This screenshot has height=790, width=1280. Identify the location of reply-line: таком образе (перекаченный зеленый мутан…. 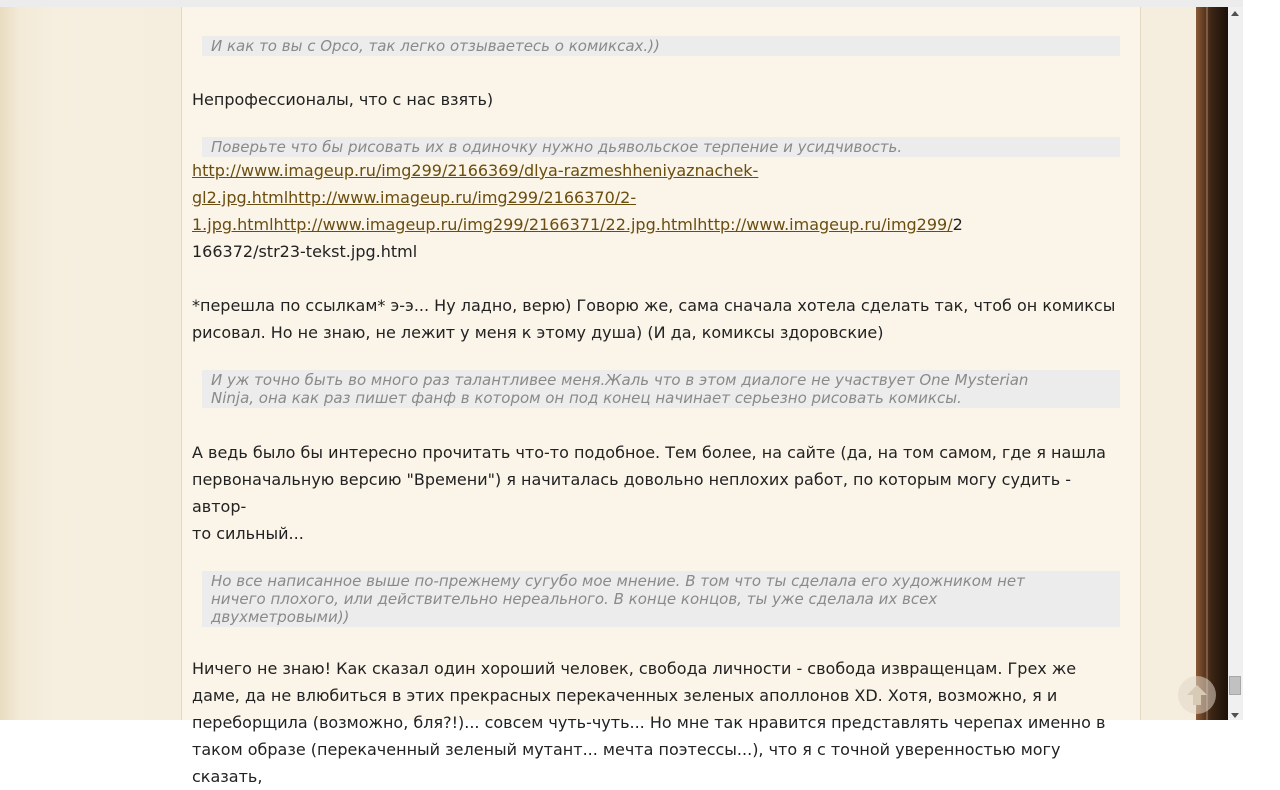
(626, 763).